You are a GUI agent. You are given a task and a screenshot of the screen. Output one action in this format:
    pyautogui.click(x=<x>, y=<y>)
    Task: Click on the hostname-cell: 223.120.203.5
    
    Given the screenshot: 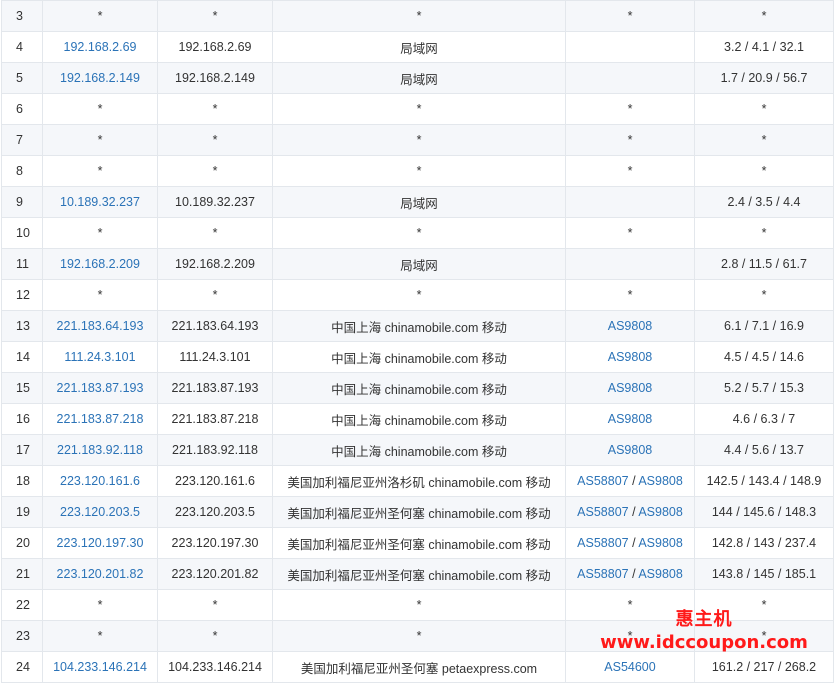 What is the action you would take?
    pyautogui.click(x=215, y=512)
    